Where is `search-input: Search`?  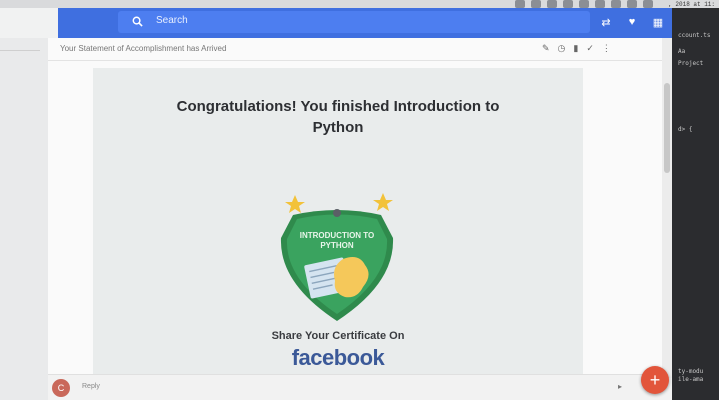
search-input: Search is located at coordinates (354, 22).